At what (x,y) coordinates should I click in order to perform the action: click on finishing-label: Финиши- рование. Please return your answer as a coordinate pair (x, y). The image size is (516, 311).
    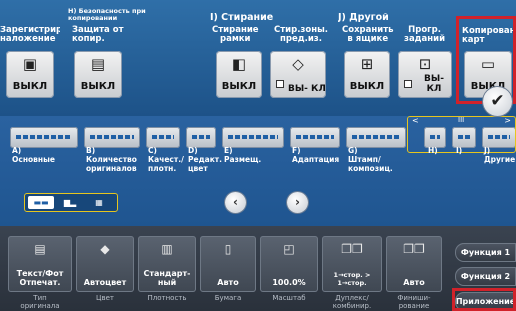
    Looking at the image, I should click on (414, 302).